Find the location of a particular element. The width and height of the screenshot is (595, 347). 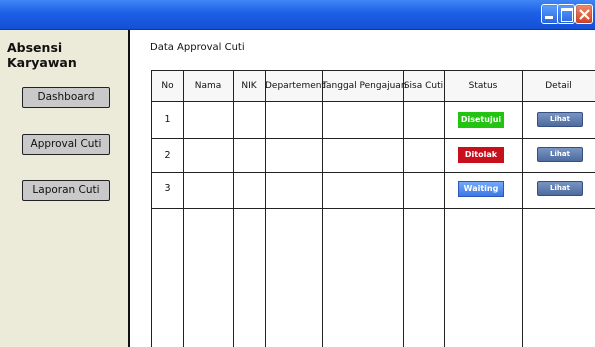

page-title: Data Approval Cuti is located at coordinates (197, 47).